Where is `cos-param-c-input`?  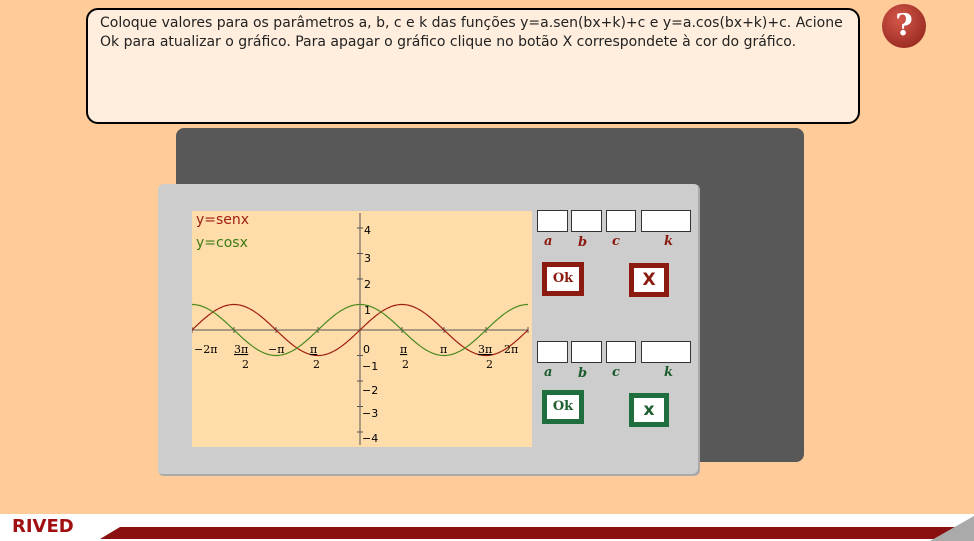 cos-param-c-input is located at coordinates (621, 352).